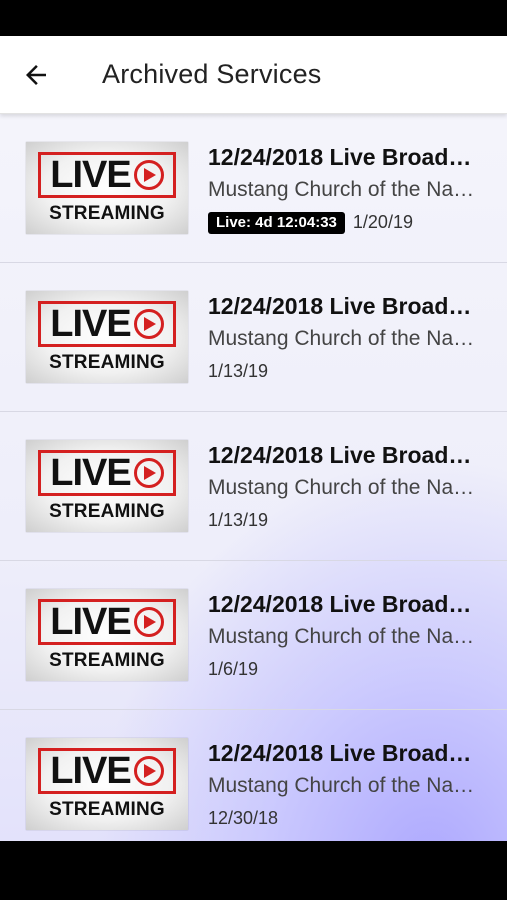  What do you see at coordinates (243, 818) in the screenshot?
I see `item-date: 12/30/18` at bounding box center [243, 818].